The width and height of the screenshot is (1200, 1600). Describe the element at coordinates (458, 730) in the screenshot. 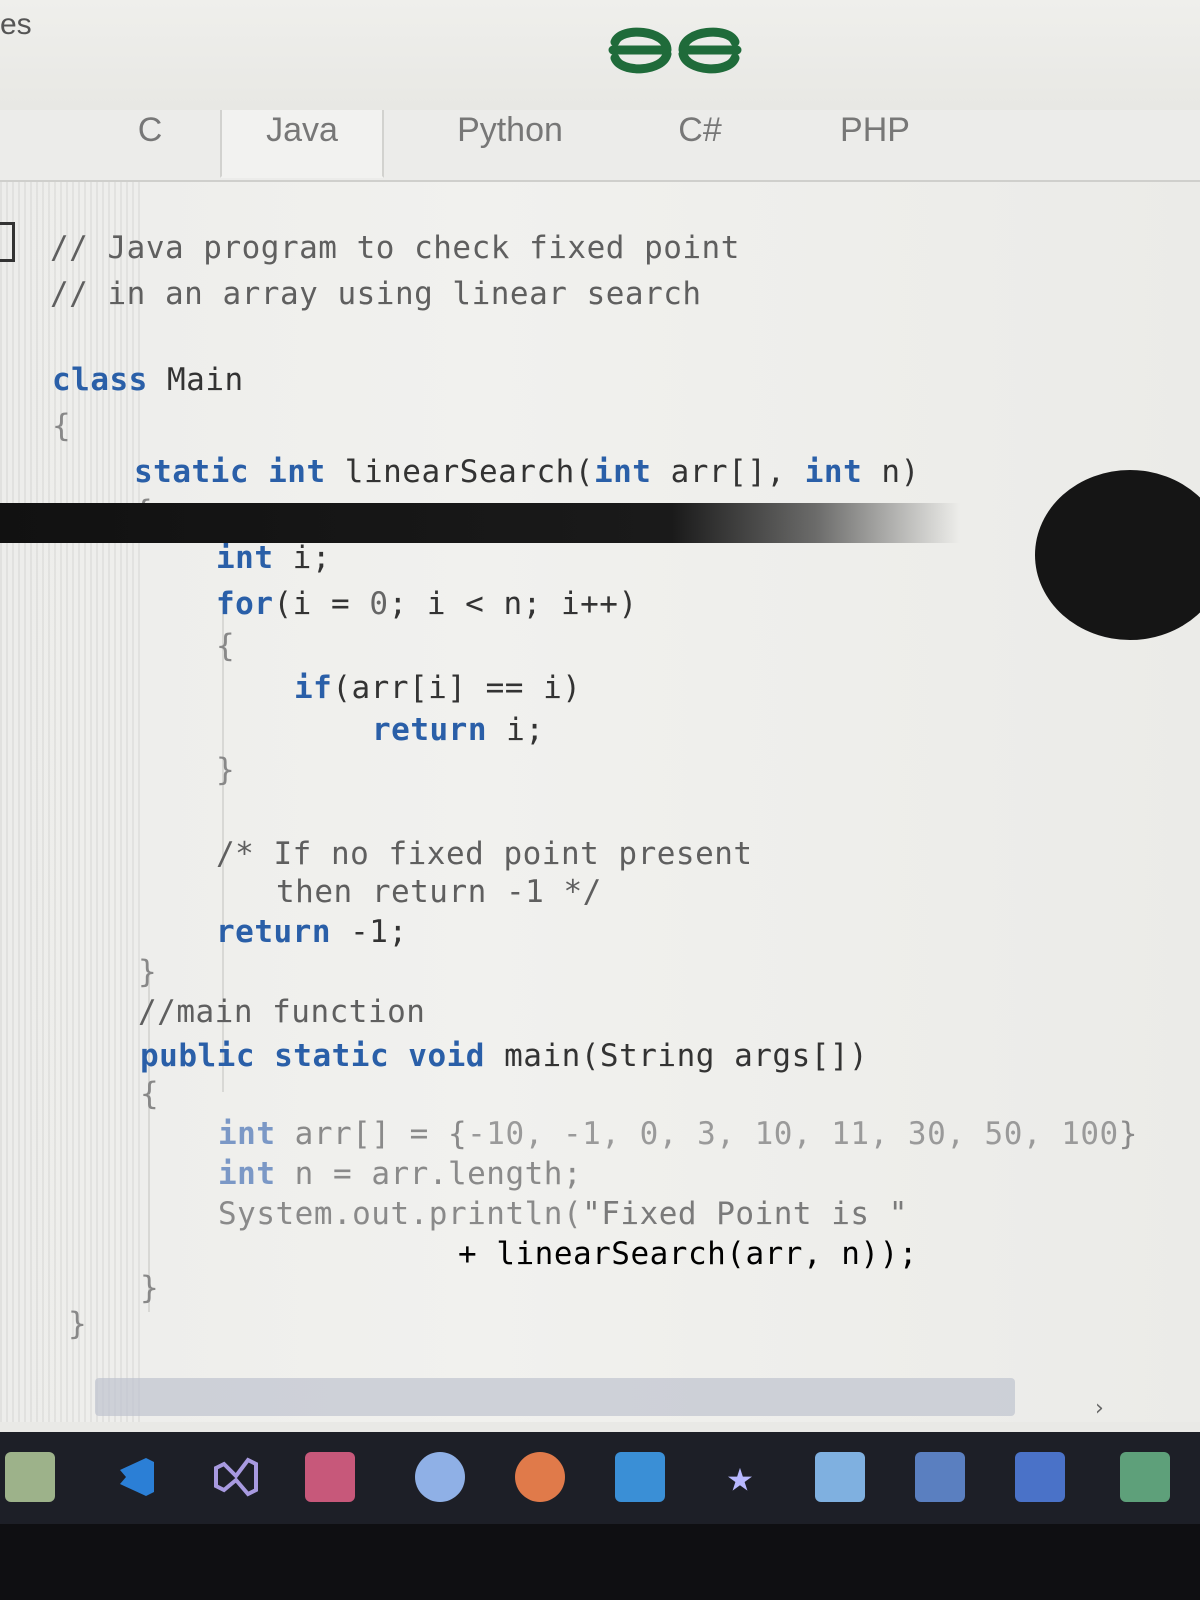

I see `code-line-11: return i;` at that location.